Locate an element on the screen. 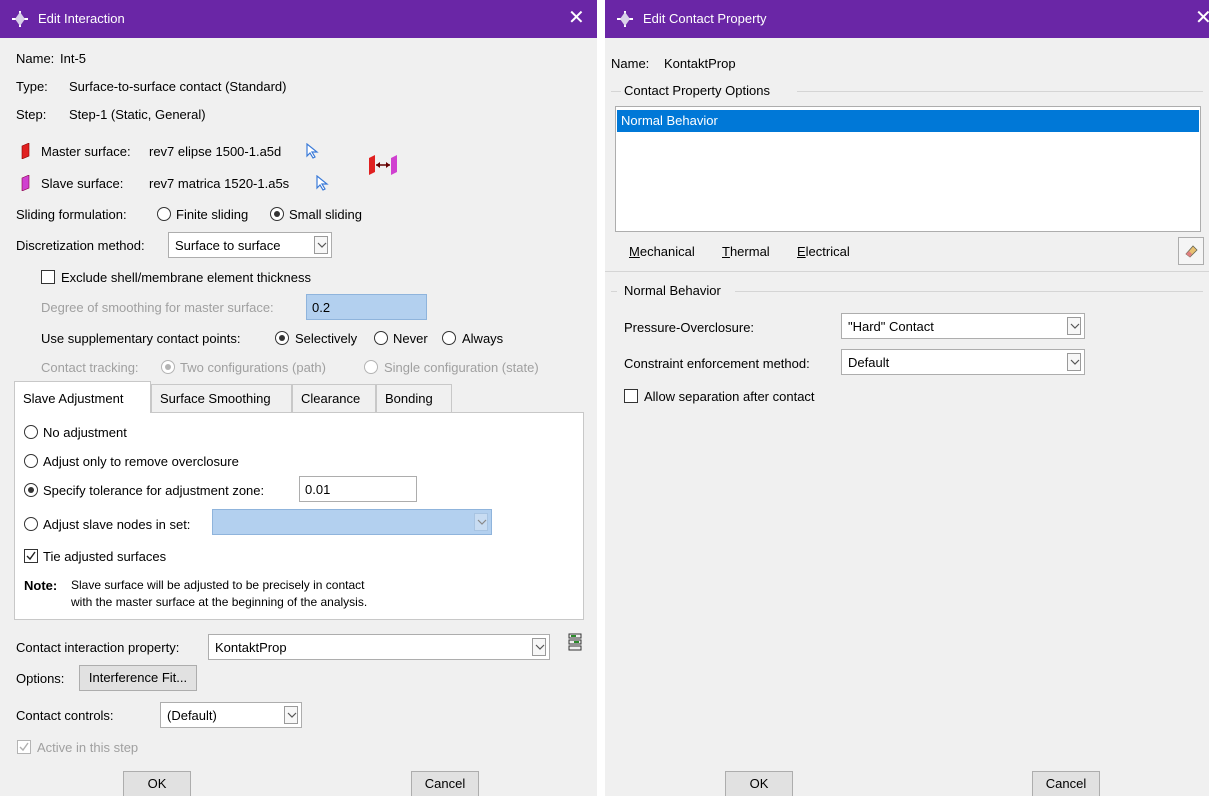 The width and height of the screenshot is (1209, 796). pressure-overclosure-value: "Hard" Contact is located at coordinates (891, 326).